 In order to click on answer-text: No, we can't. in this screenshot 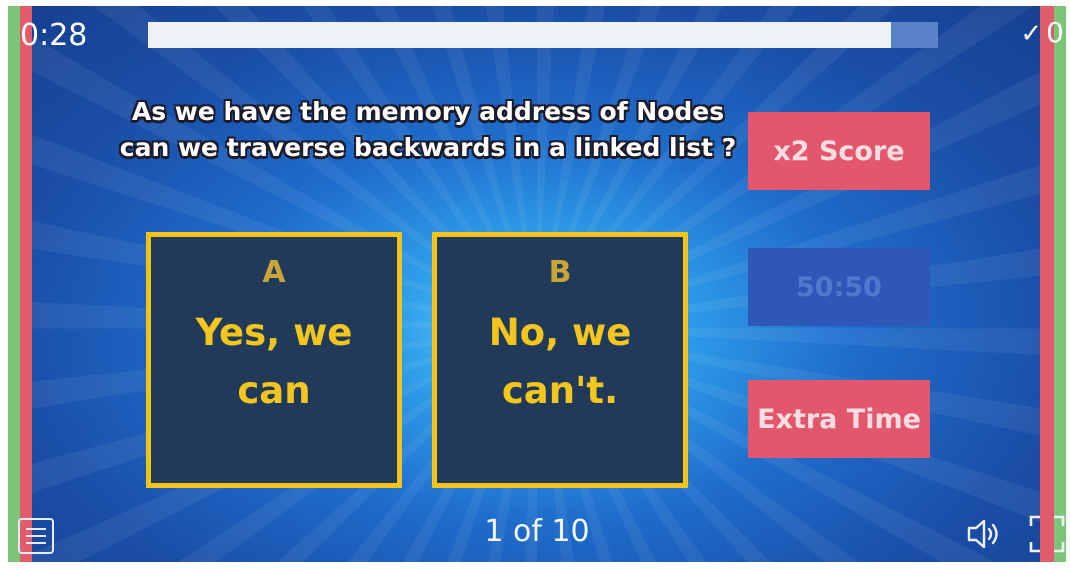, I will do `click(560, 361)`.